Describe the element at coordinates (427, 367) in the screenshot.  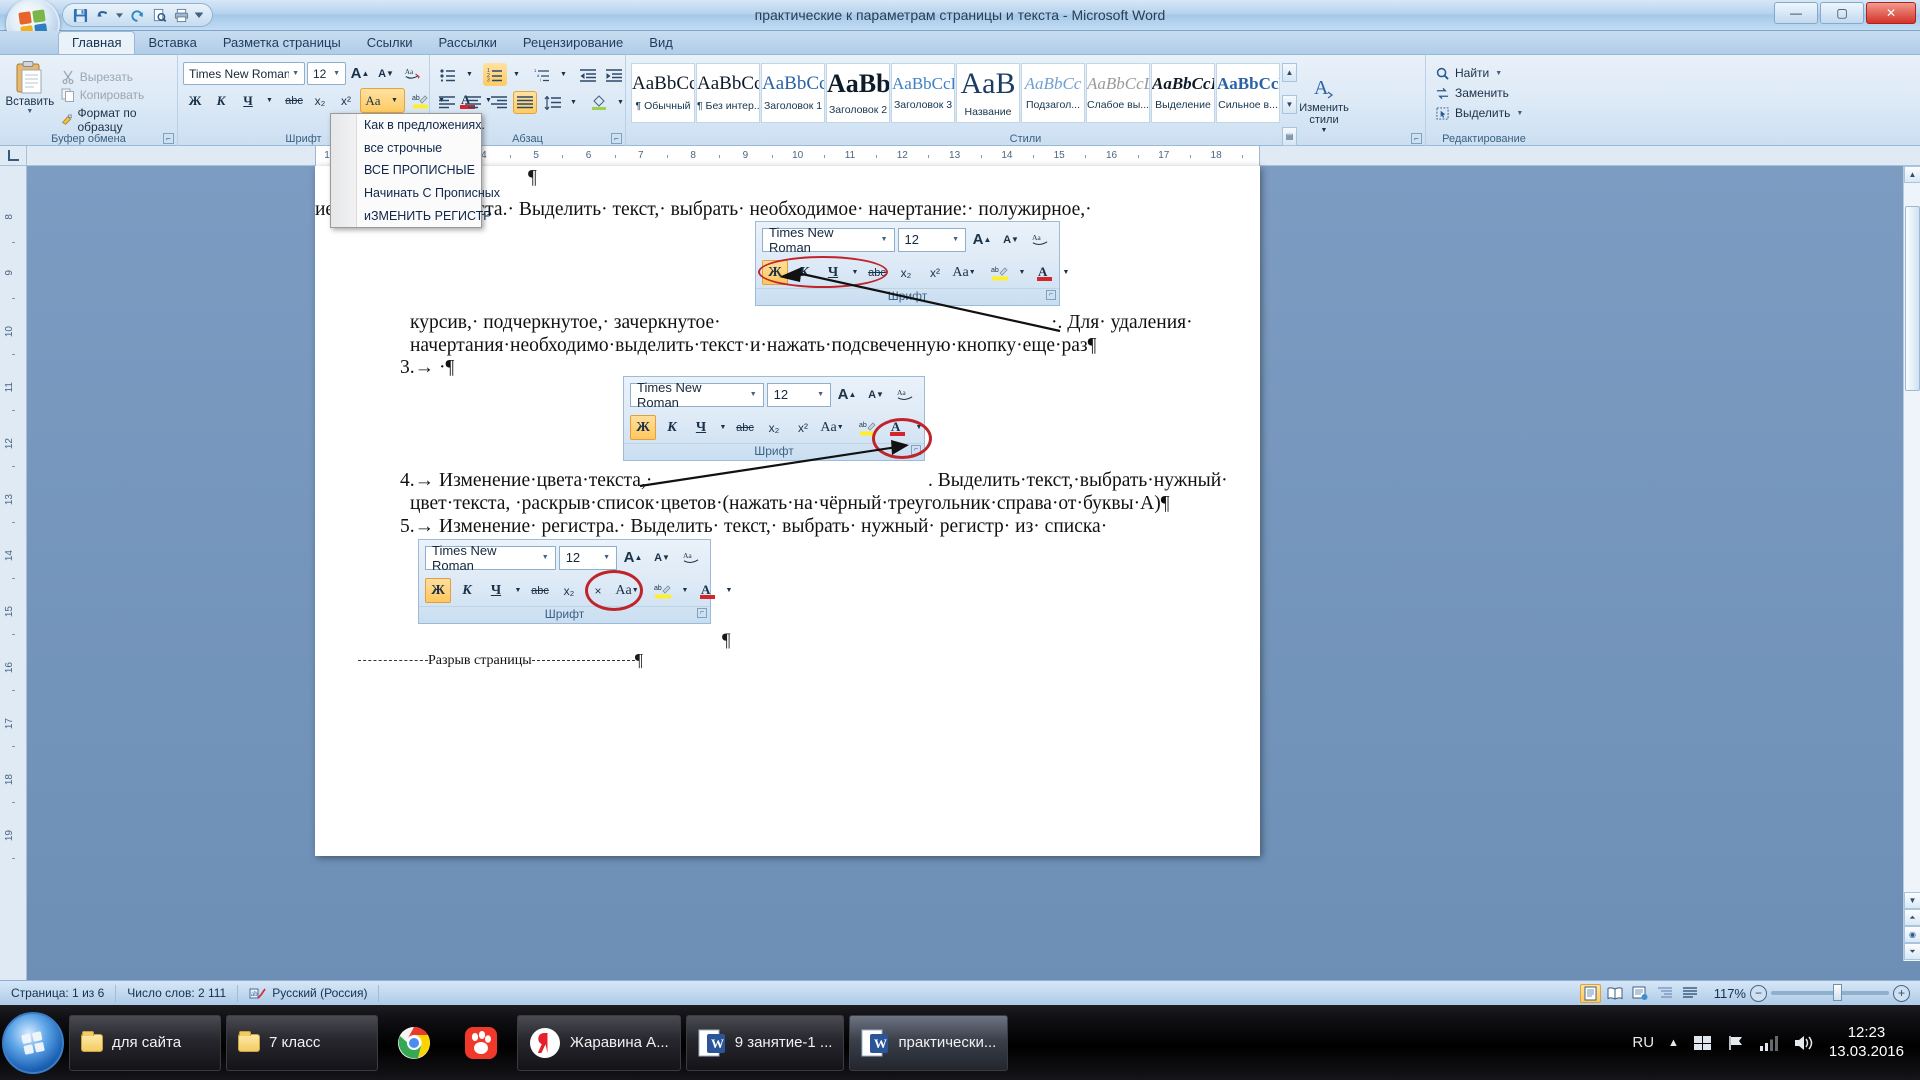
I see `doc-paragraph-3: 3.→ ·¶` at that location.